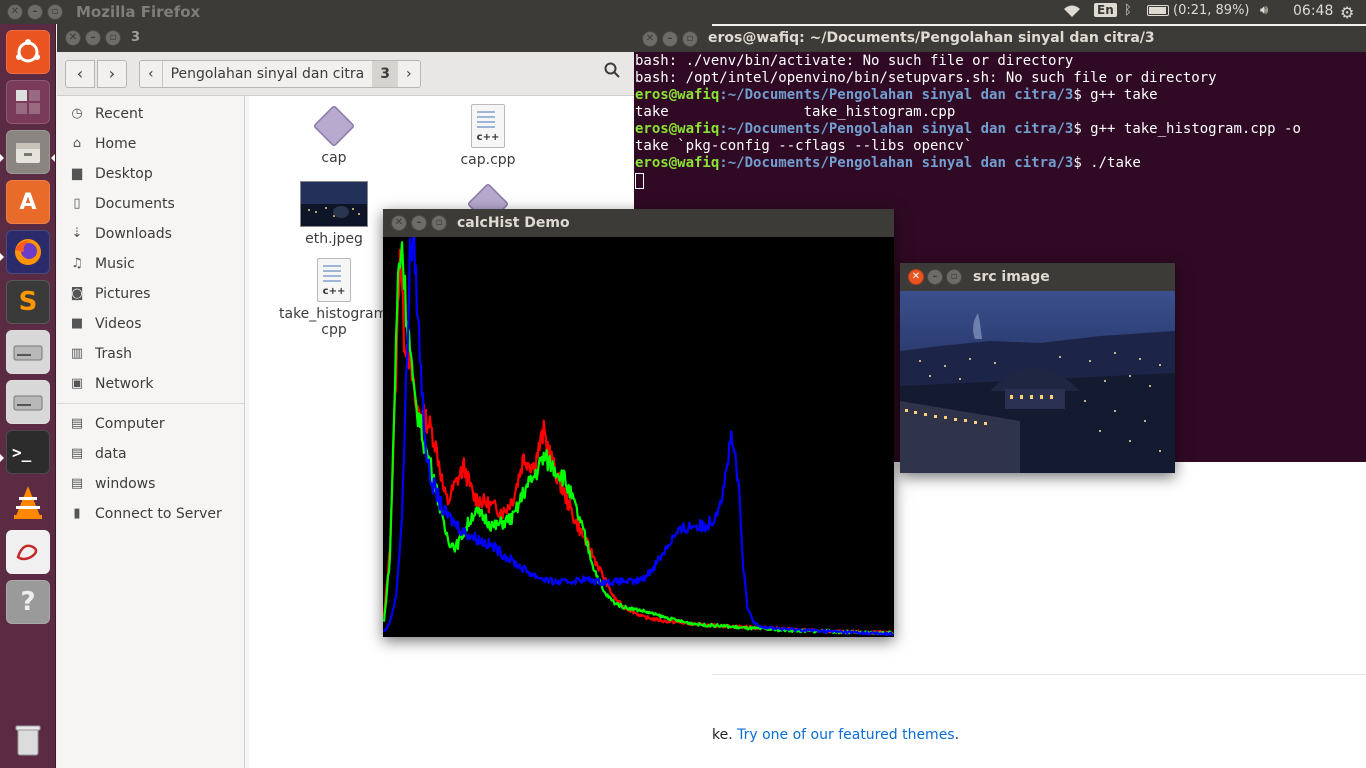 This screenshot has height=768, width=1366. I want to click on sidebar-item-windows: ▤ windows, so click(151, 484).